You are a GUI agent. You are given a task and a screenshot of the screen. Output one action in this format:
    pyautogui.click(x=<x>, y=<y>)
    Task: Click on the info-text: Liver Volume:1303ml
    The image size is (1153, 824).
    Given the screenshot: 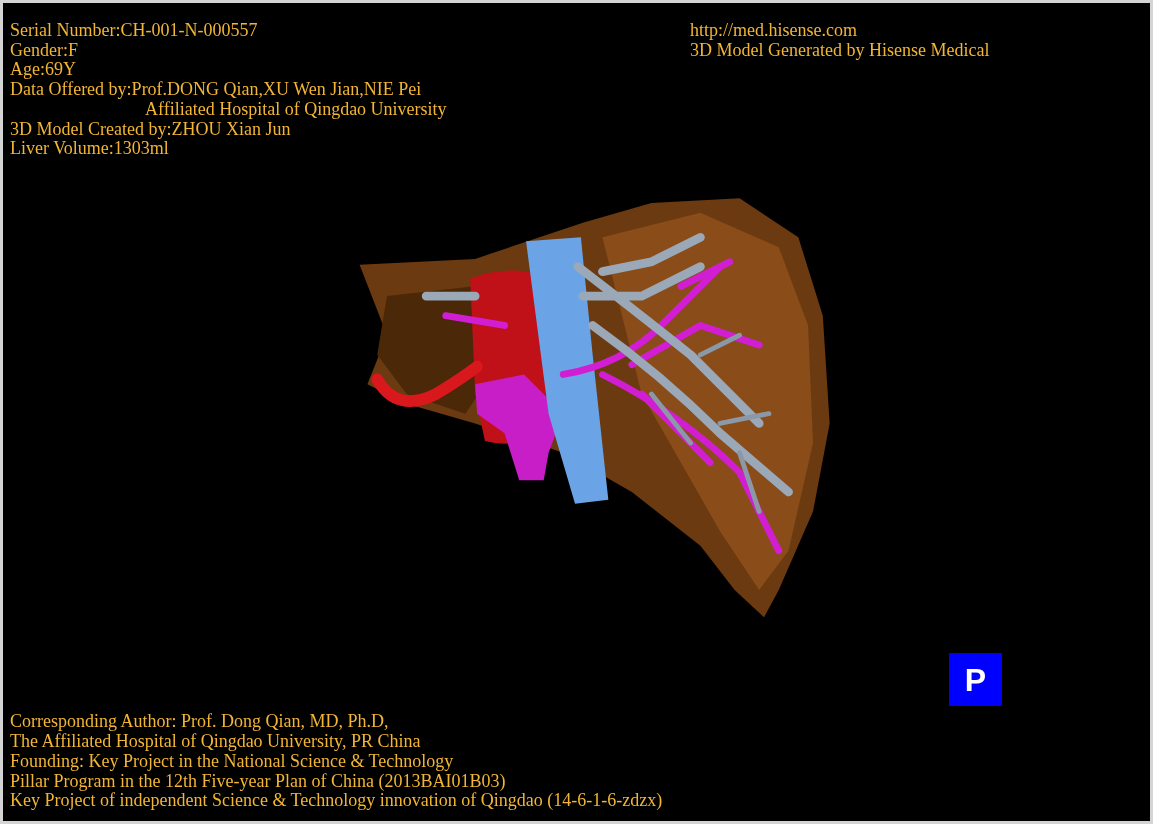 What is the action you would take?
    pyautogui.click(x=89, y=149)
    